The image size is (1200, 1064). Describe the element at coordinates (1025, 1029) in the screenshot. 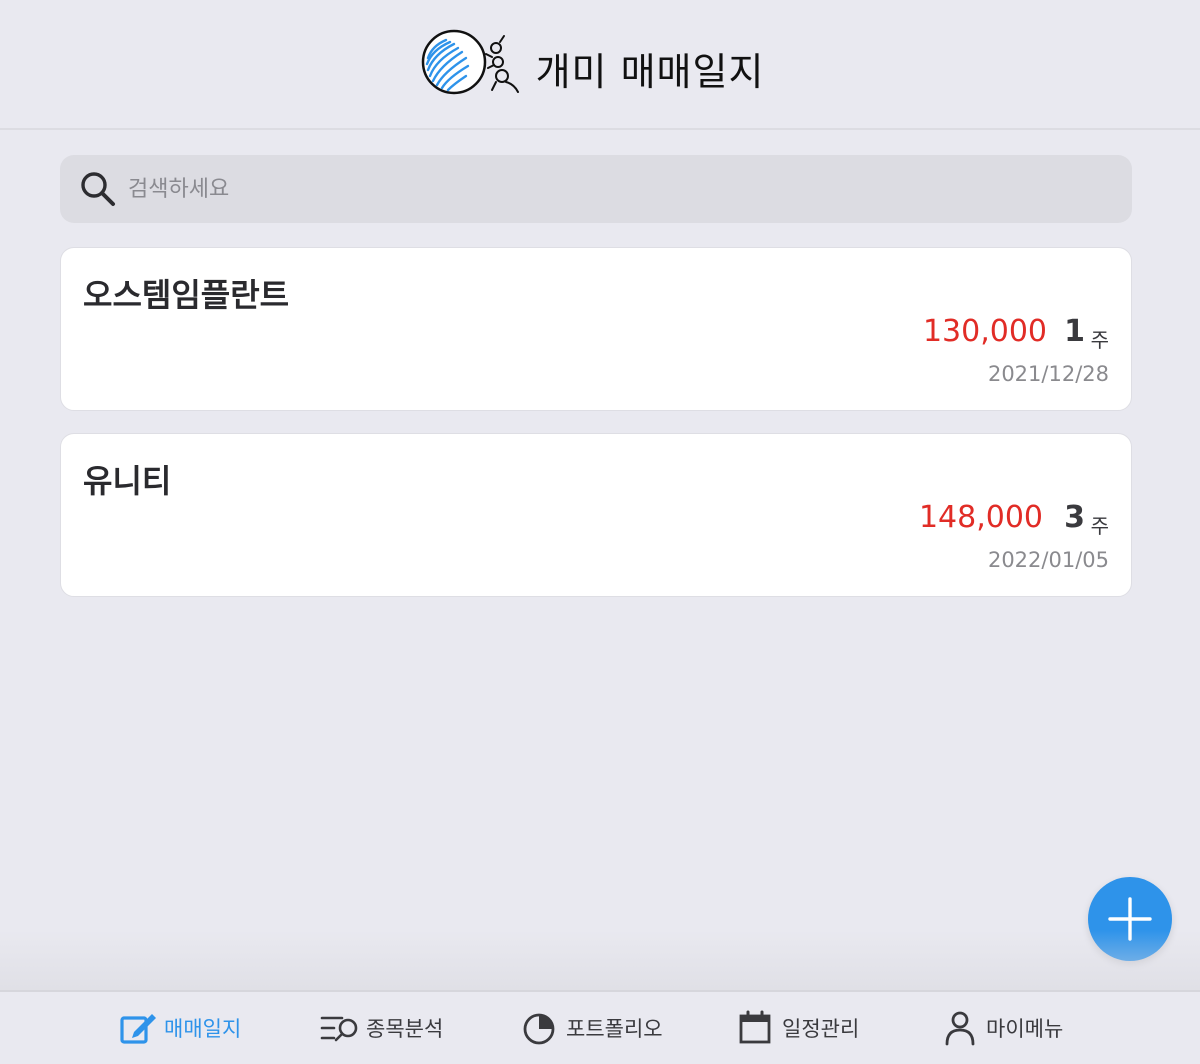

I see `tab-label: 마이메뉴` at that location.